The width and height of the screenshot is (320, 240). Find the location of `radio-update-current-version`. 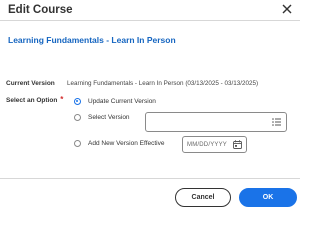

radio-update-current-version is located at coordinates (77, 101).